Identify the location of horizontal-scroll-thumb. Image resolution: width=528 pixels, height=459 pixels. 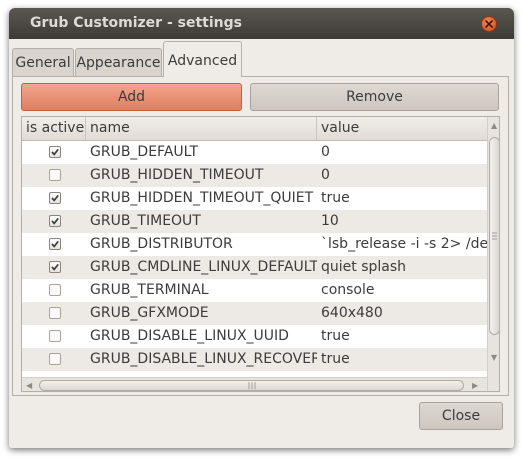
(251, 385).